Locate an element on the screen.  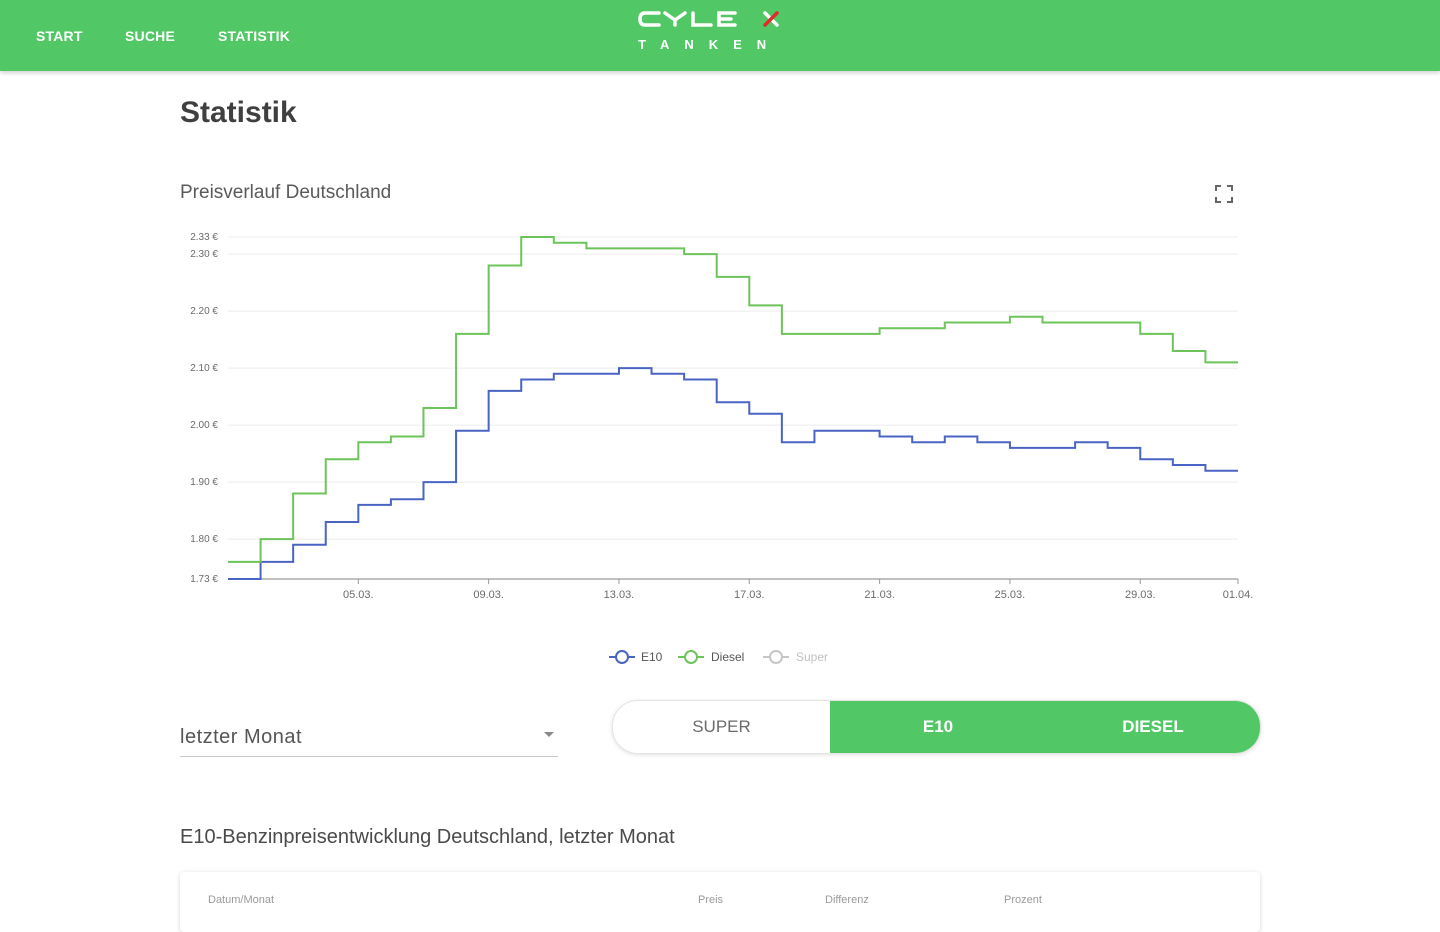
x-tick-label: 01.04. is located at coordinates (1238, 595).